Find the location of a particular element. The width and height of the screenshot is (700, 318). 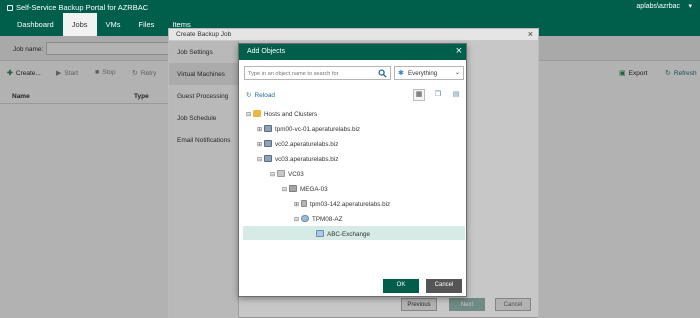

object-type-select: ✱ Everything ⌄ is located at coordinates (429, 73).